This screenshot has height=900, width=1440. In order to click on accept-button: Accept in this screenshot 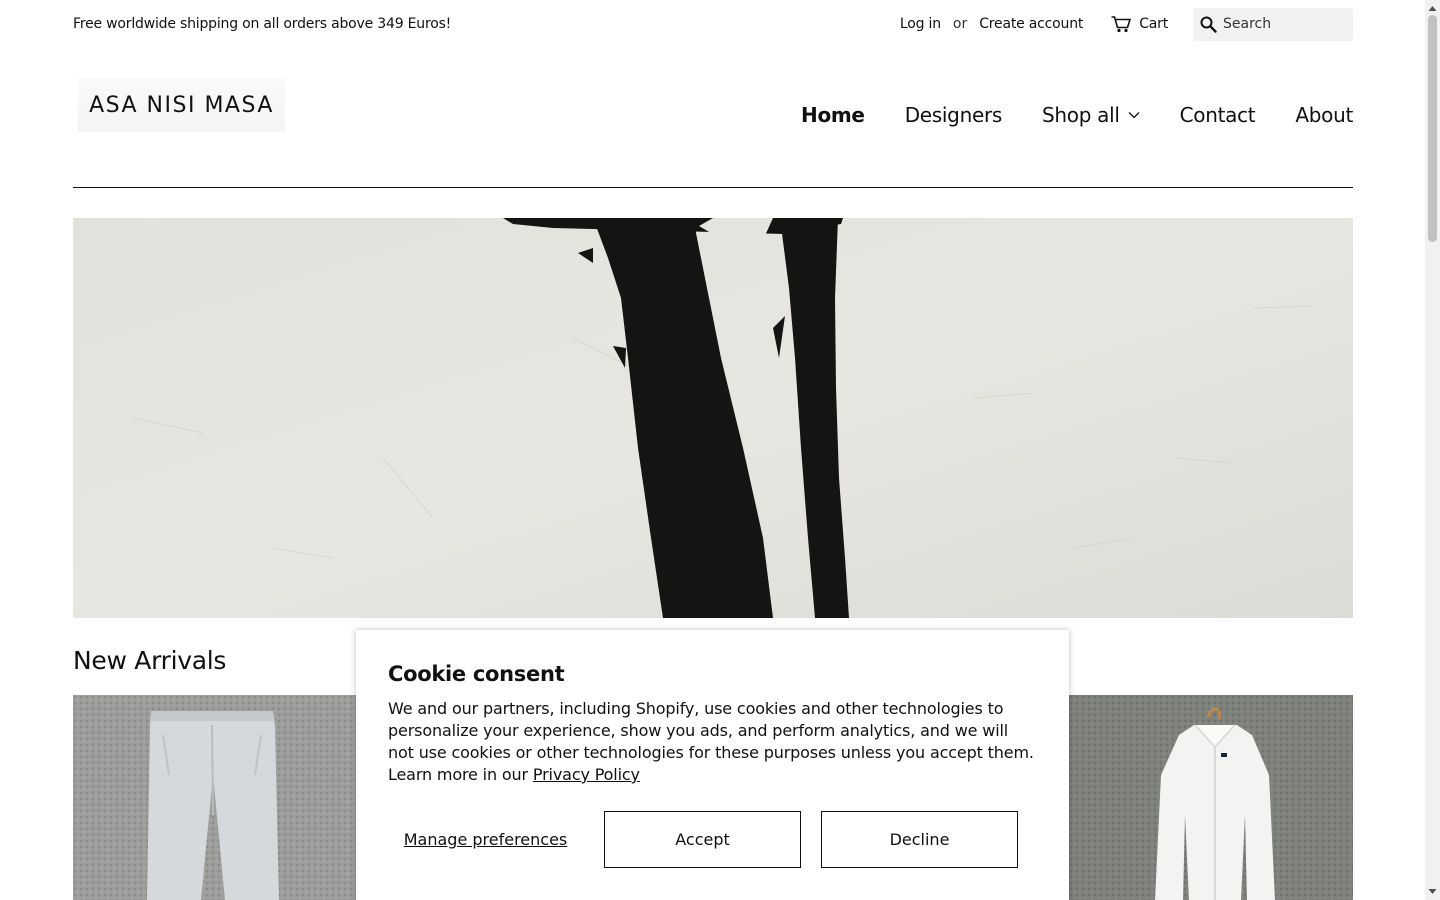, I will do `click(702, 839)`.